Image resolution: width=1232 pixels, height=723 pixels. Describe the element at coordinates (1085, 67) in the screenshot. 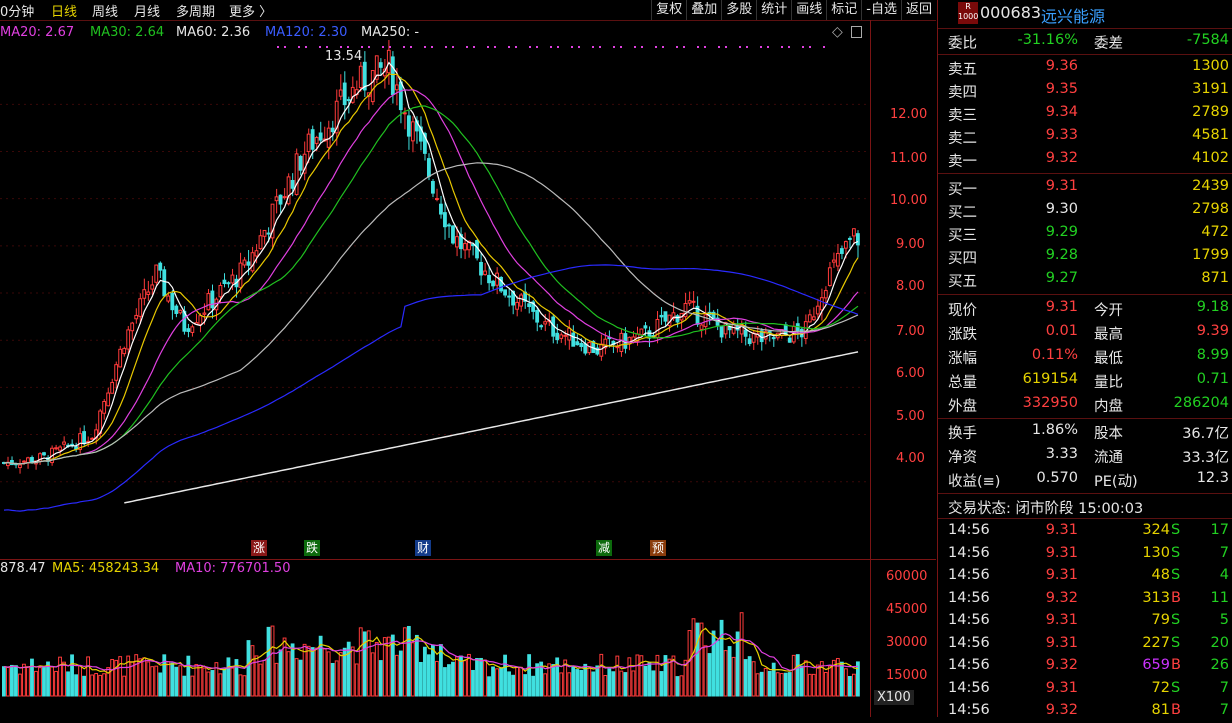

I see `ask-row: 卖五 9.36 1300` at that location.